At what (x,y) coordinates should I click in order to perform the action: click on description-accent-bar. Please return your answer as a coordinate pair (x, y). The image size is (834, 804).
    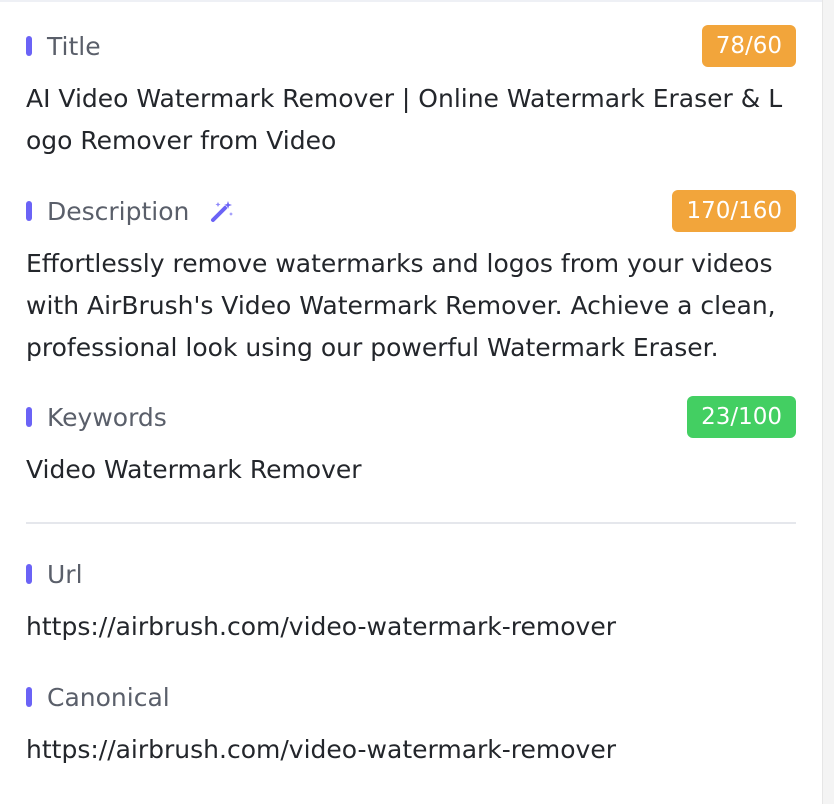
    Looking at the image, I should click on (29, 211).